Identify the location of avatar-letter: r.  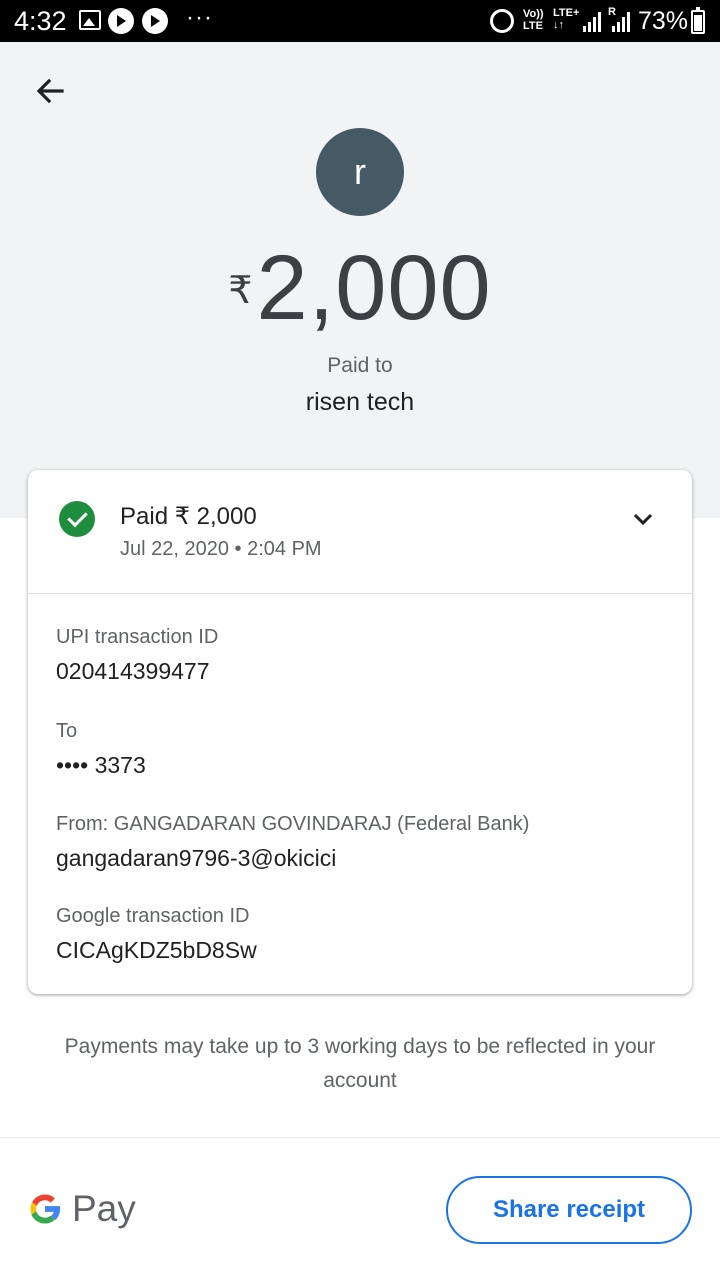
(360, 171).